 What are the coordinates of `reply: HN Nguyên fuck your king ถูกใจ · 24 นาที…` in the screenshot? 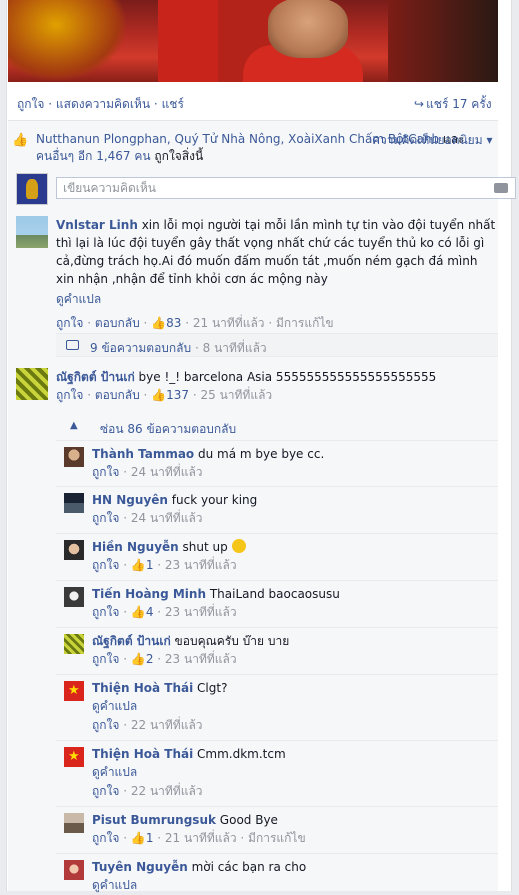 It's located at (277, 509).